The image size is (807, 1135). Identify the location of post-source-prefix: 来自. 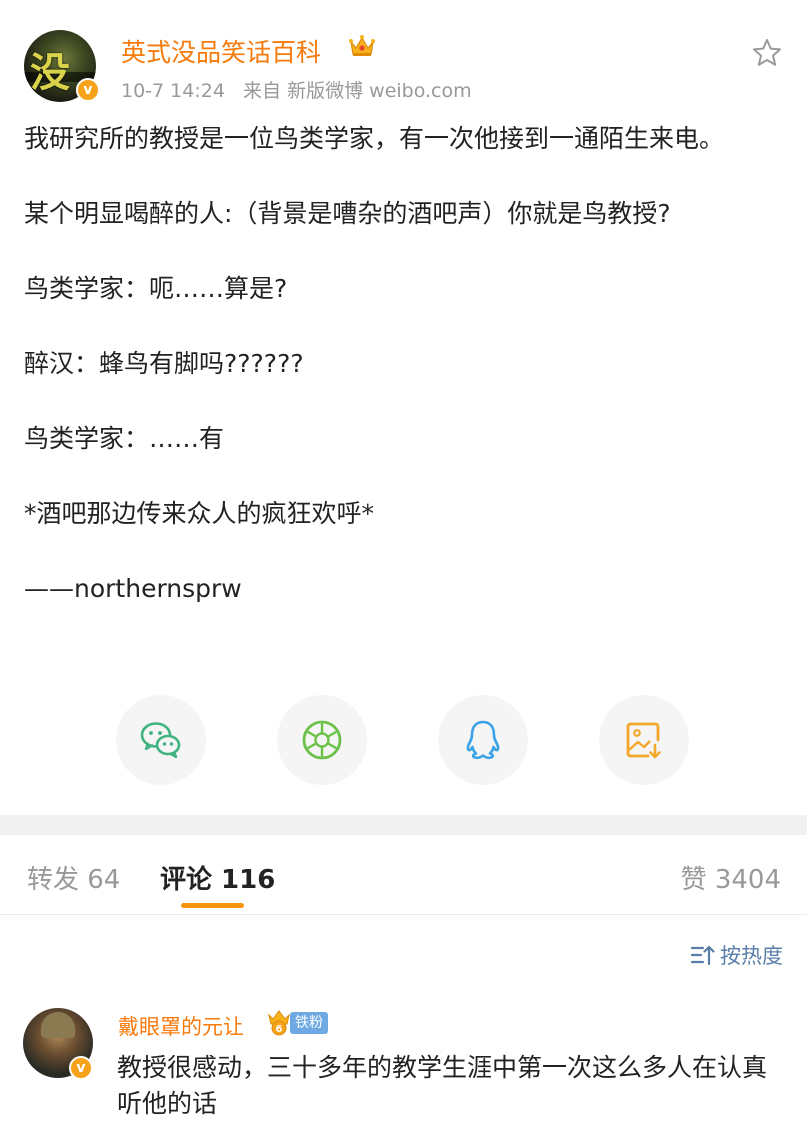
(262, 91).